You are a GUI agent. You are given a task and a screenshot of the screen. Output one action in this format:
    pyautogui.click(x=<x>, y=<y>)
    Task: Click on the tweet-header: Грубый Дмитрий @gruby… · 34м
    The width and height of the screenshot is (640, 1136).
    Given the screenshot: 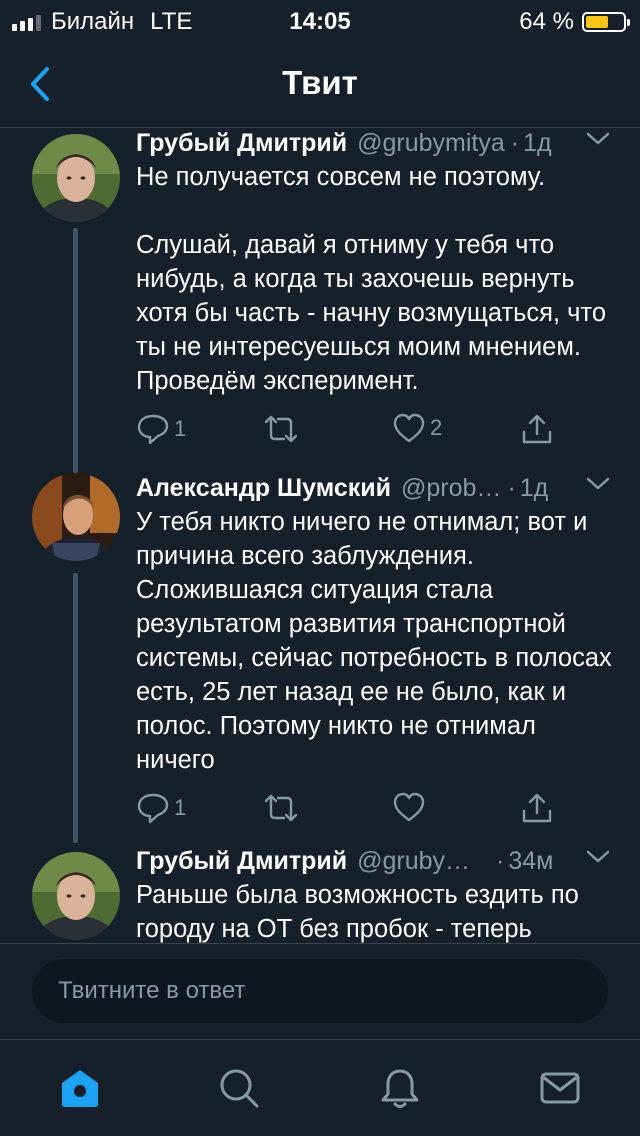 What is the action you would take?
    pyautogui.click(x=376, y=861)
    